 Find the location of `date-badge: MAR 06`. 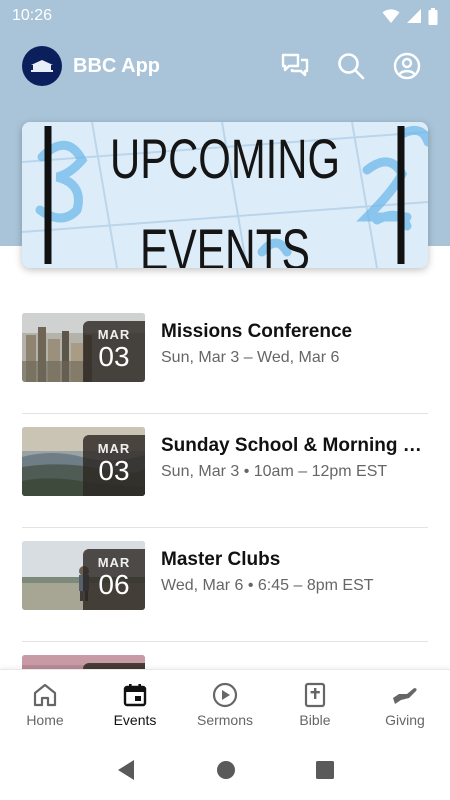

date-badge: MAR 06 is located at coordinates (114, 579).